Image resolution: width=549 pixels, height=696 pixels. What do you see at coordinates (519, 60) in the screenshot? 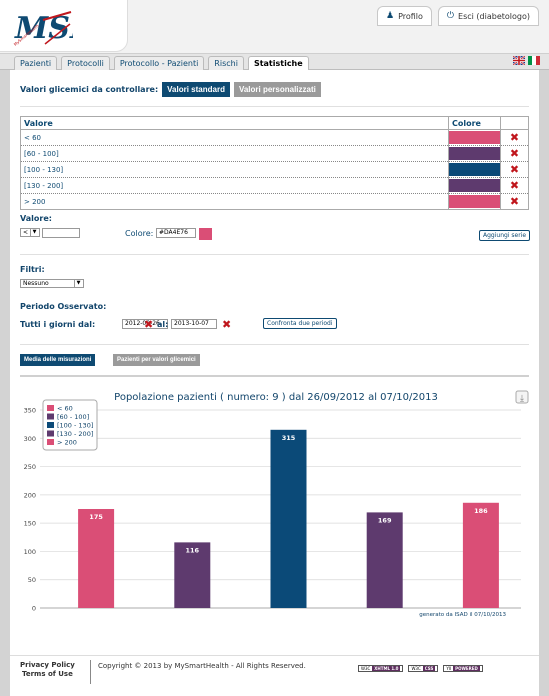
I see `uk-flag-icon` at bounding box center [519, 60].